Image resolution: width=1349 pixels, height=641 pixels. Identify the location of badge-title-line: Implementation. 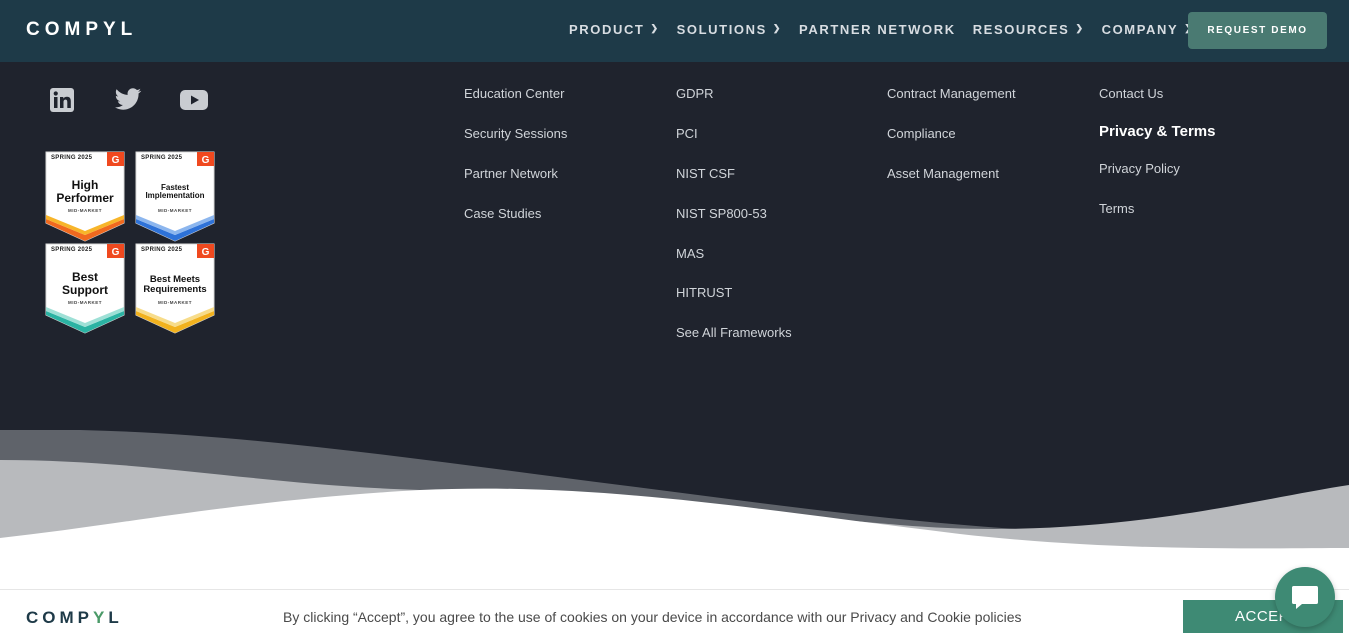
(175, 196).